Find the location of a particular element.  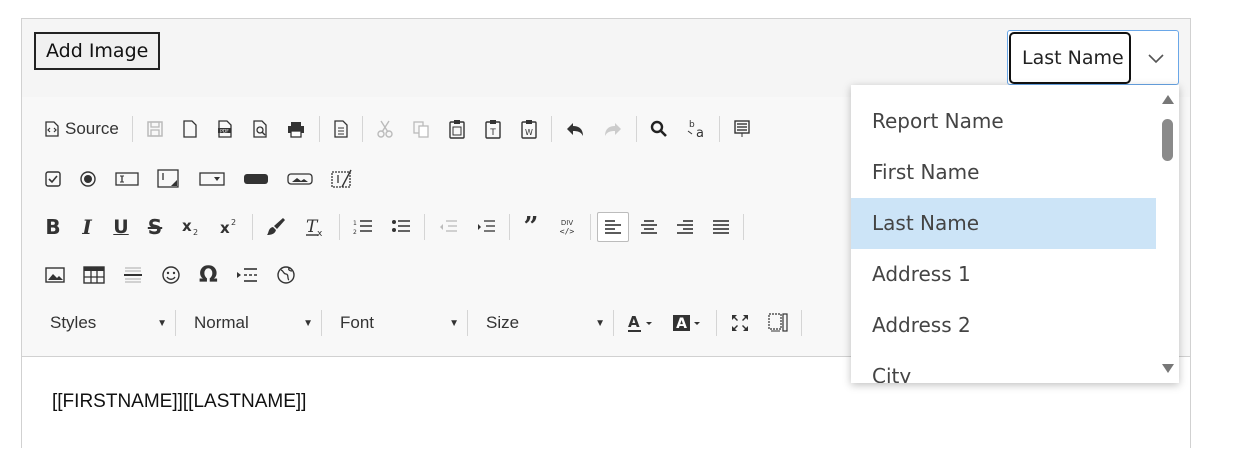

dropdown-option: Last Name is located at coordinates (1003, 223).